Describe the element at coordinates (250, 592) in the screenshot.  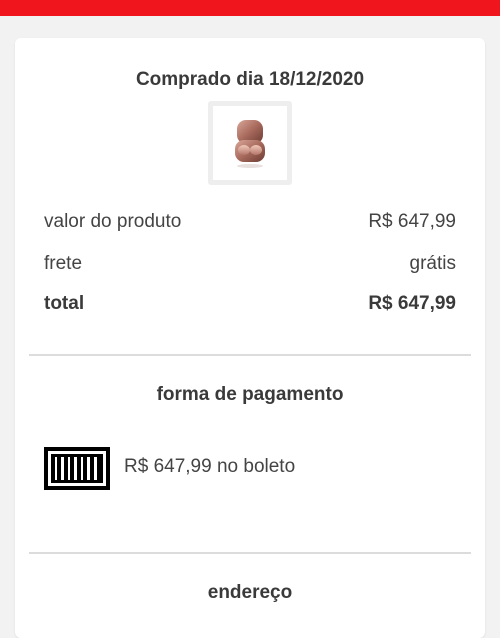
I see `address-section-title: endereço` at that location.